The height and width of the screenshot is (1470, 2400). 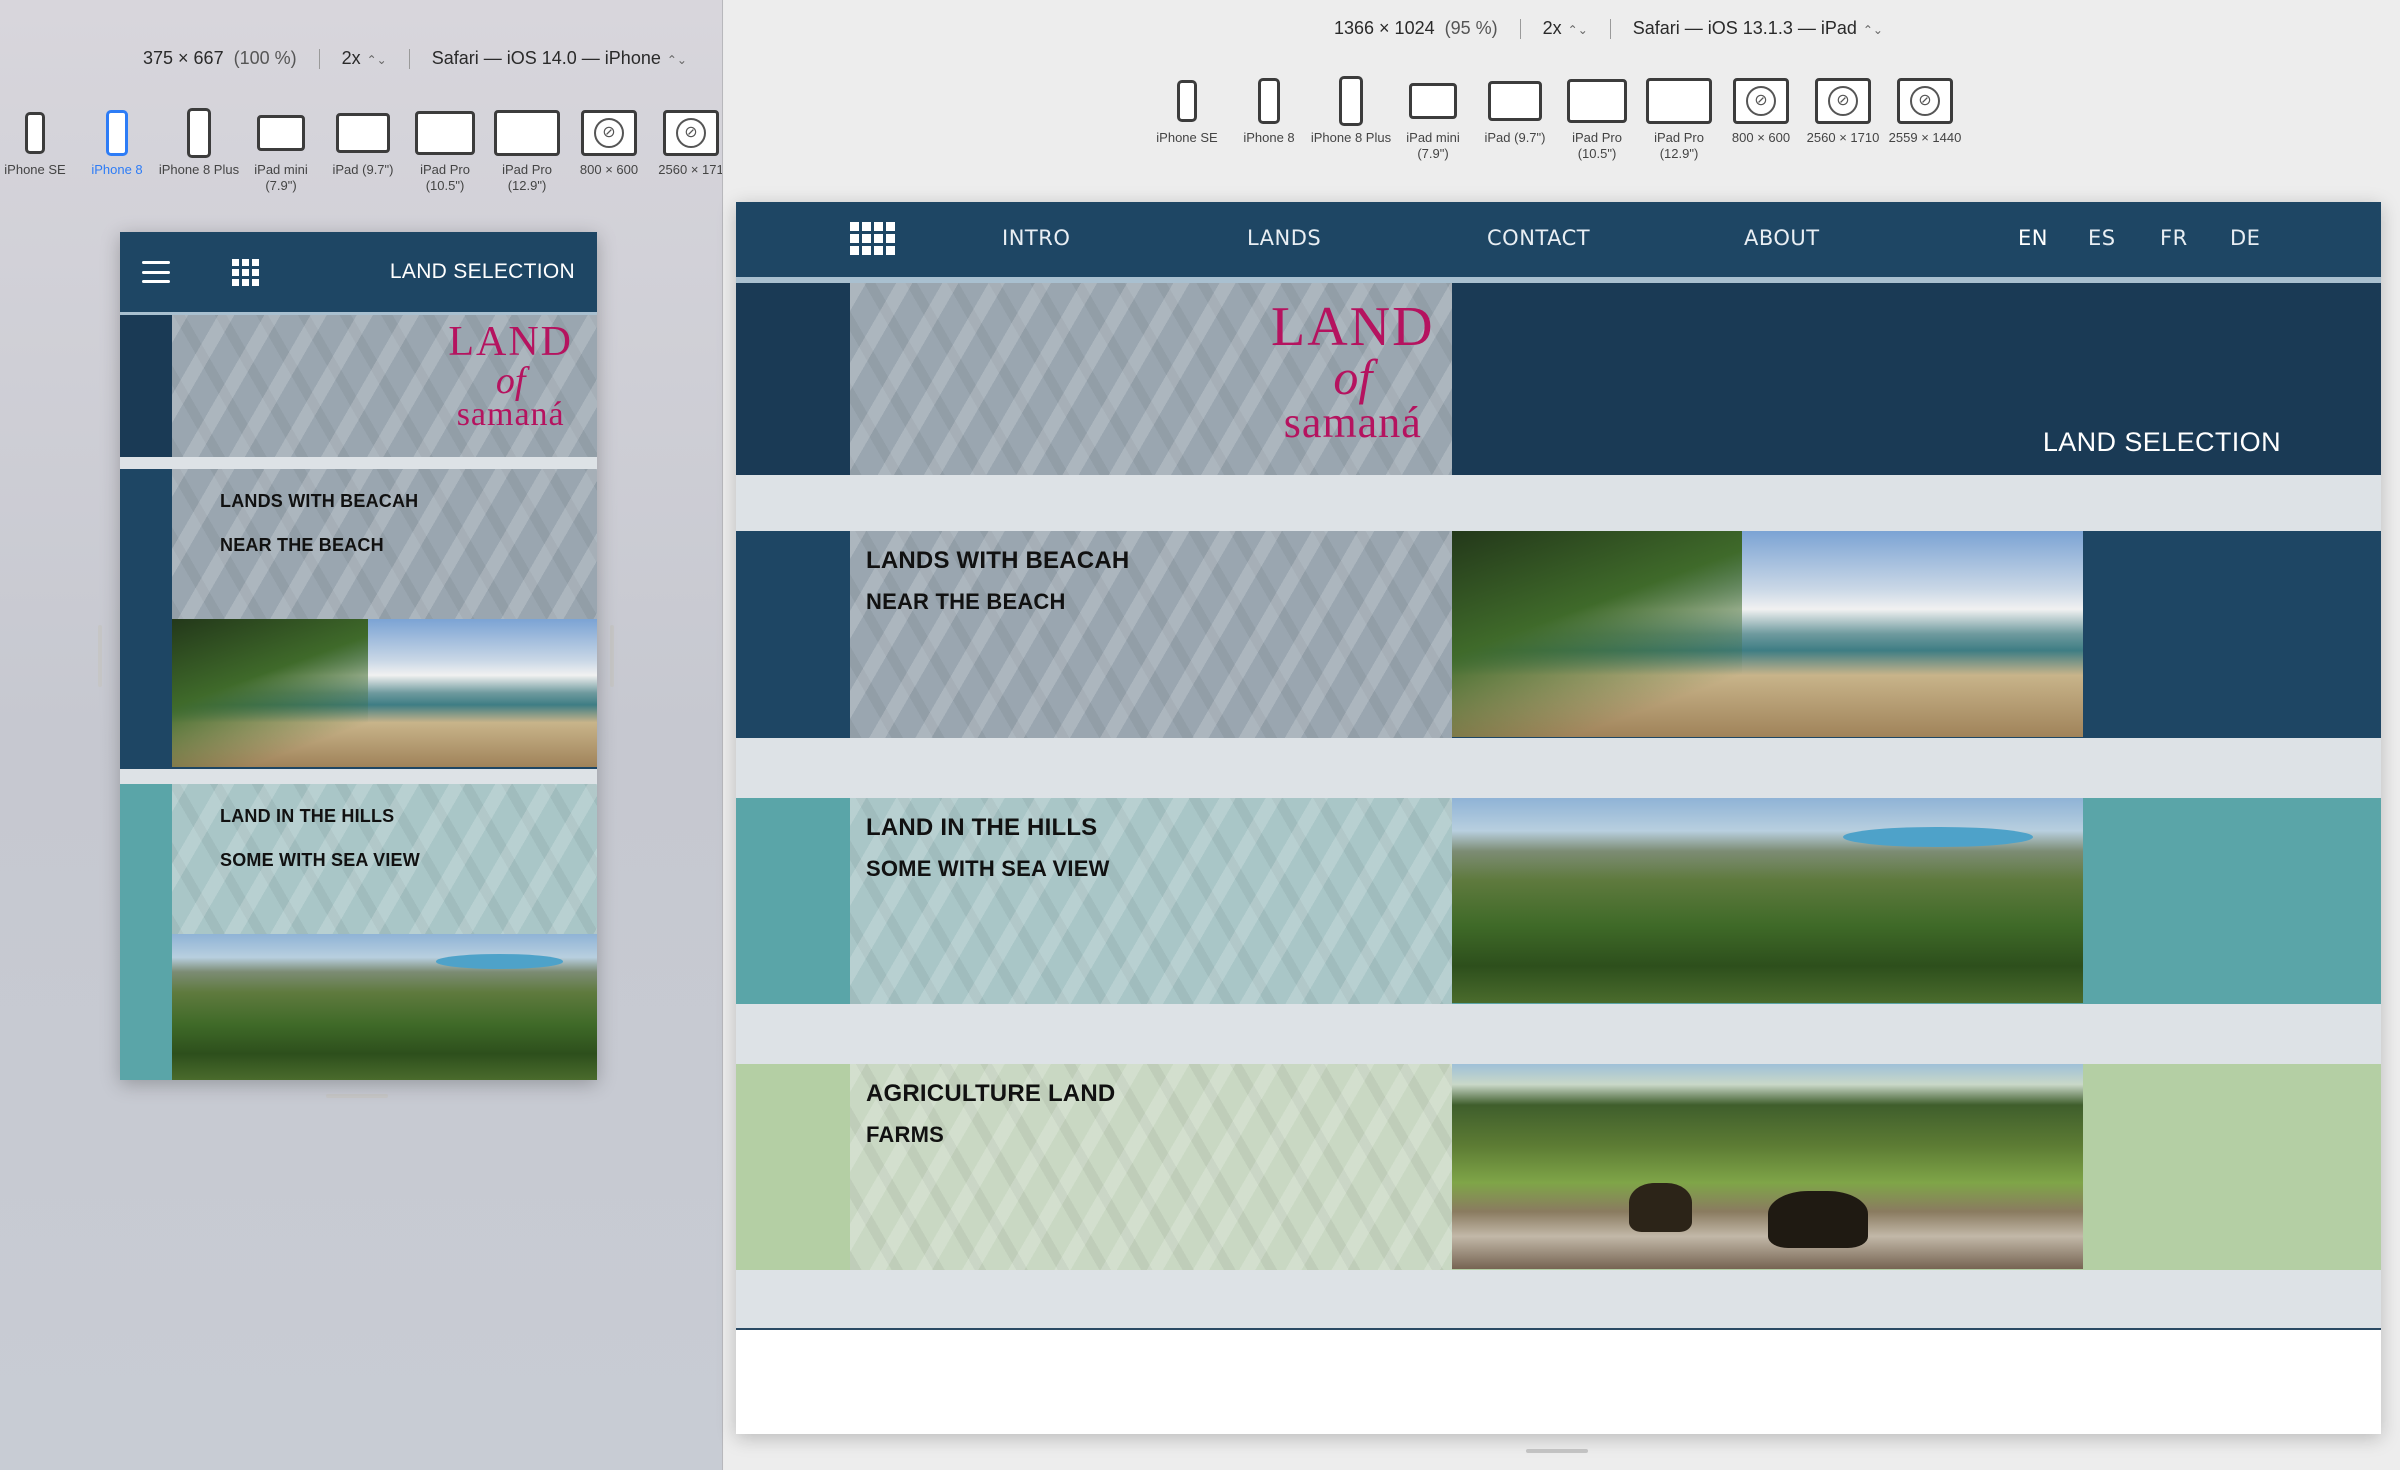 What do you see at coordinates (2161, 442) in the screenshot?
I see `desktop-page-title: LAND SELECTION` at bounding box center [2161, 442].